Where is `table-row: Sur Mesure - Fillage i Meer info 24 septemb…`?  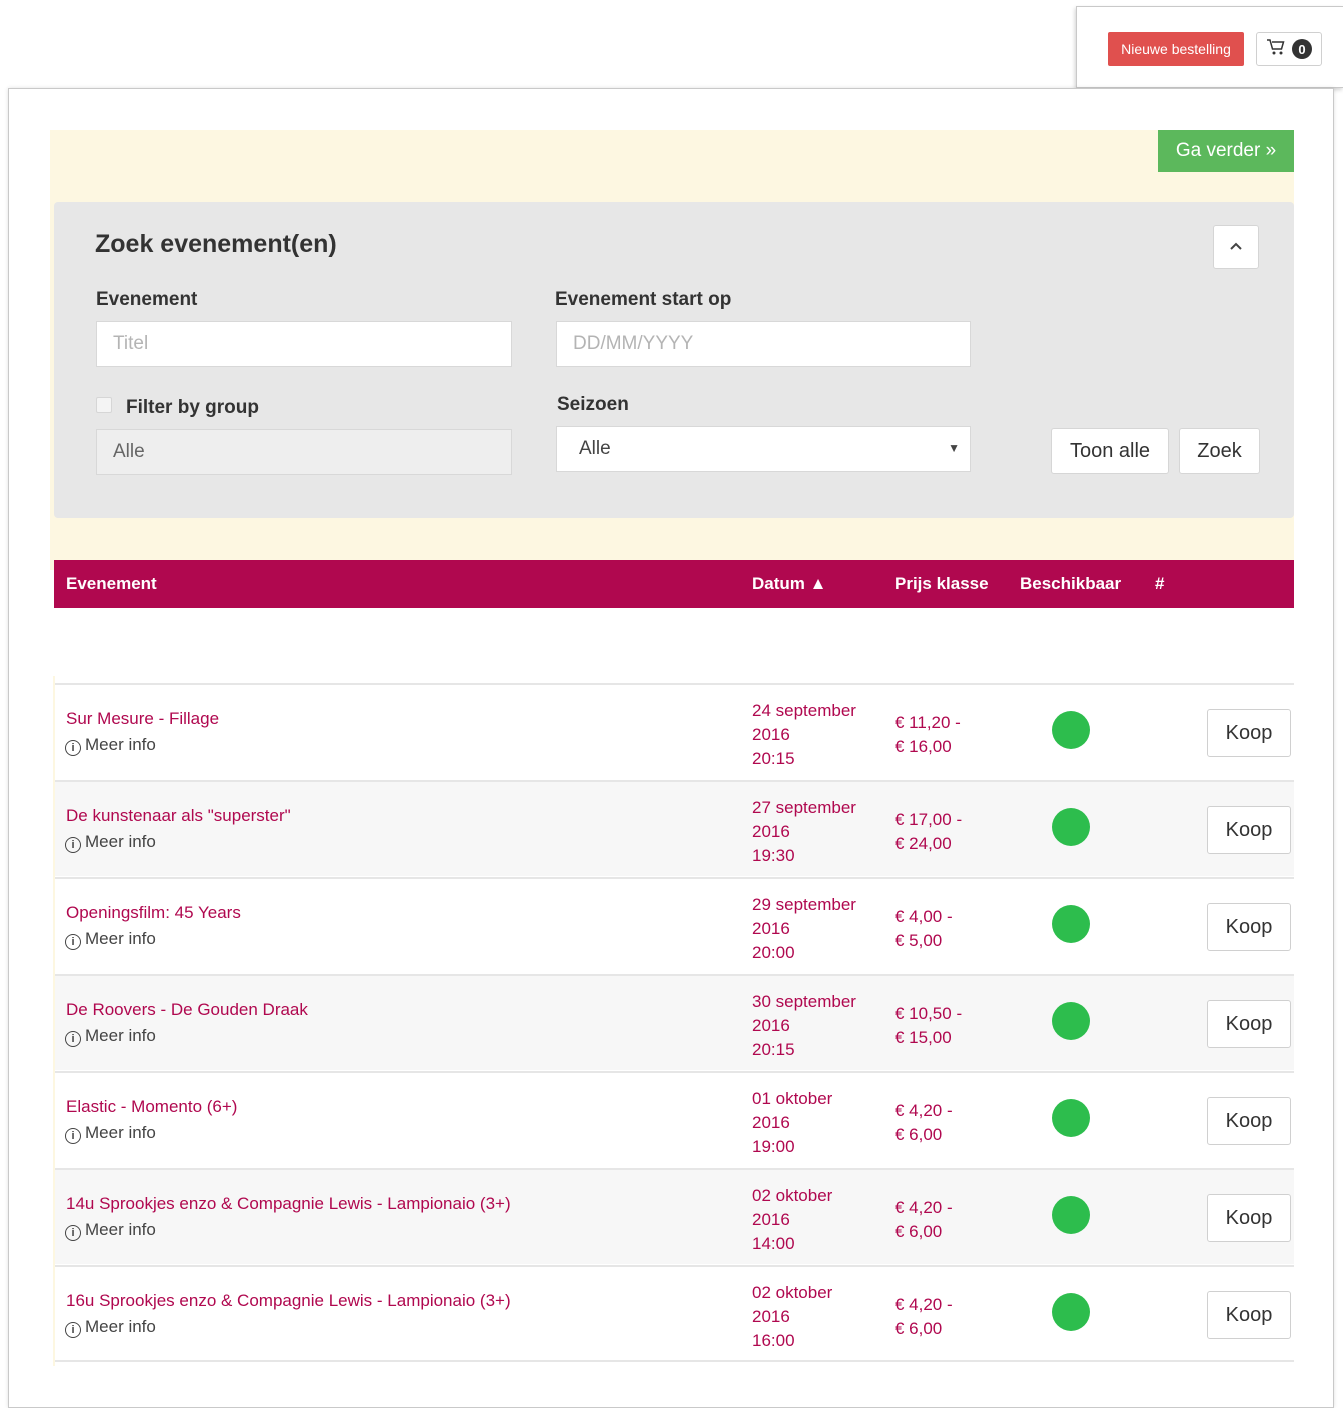 table-row: Sur Mesure - Fillage i Meer info 24 septemb… is located at coordinates (674, 731).